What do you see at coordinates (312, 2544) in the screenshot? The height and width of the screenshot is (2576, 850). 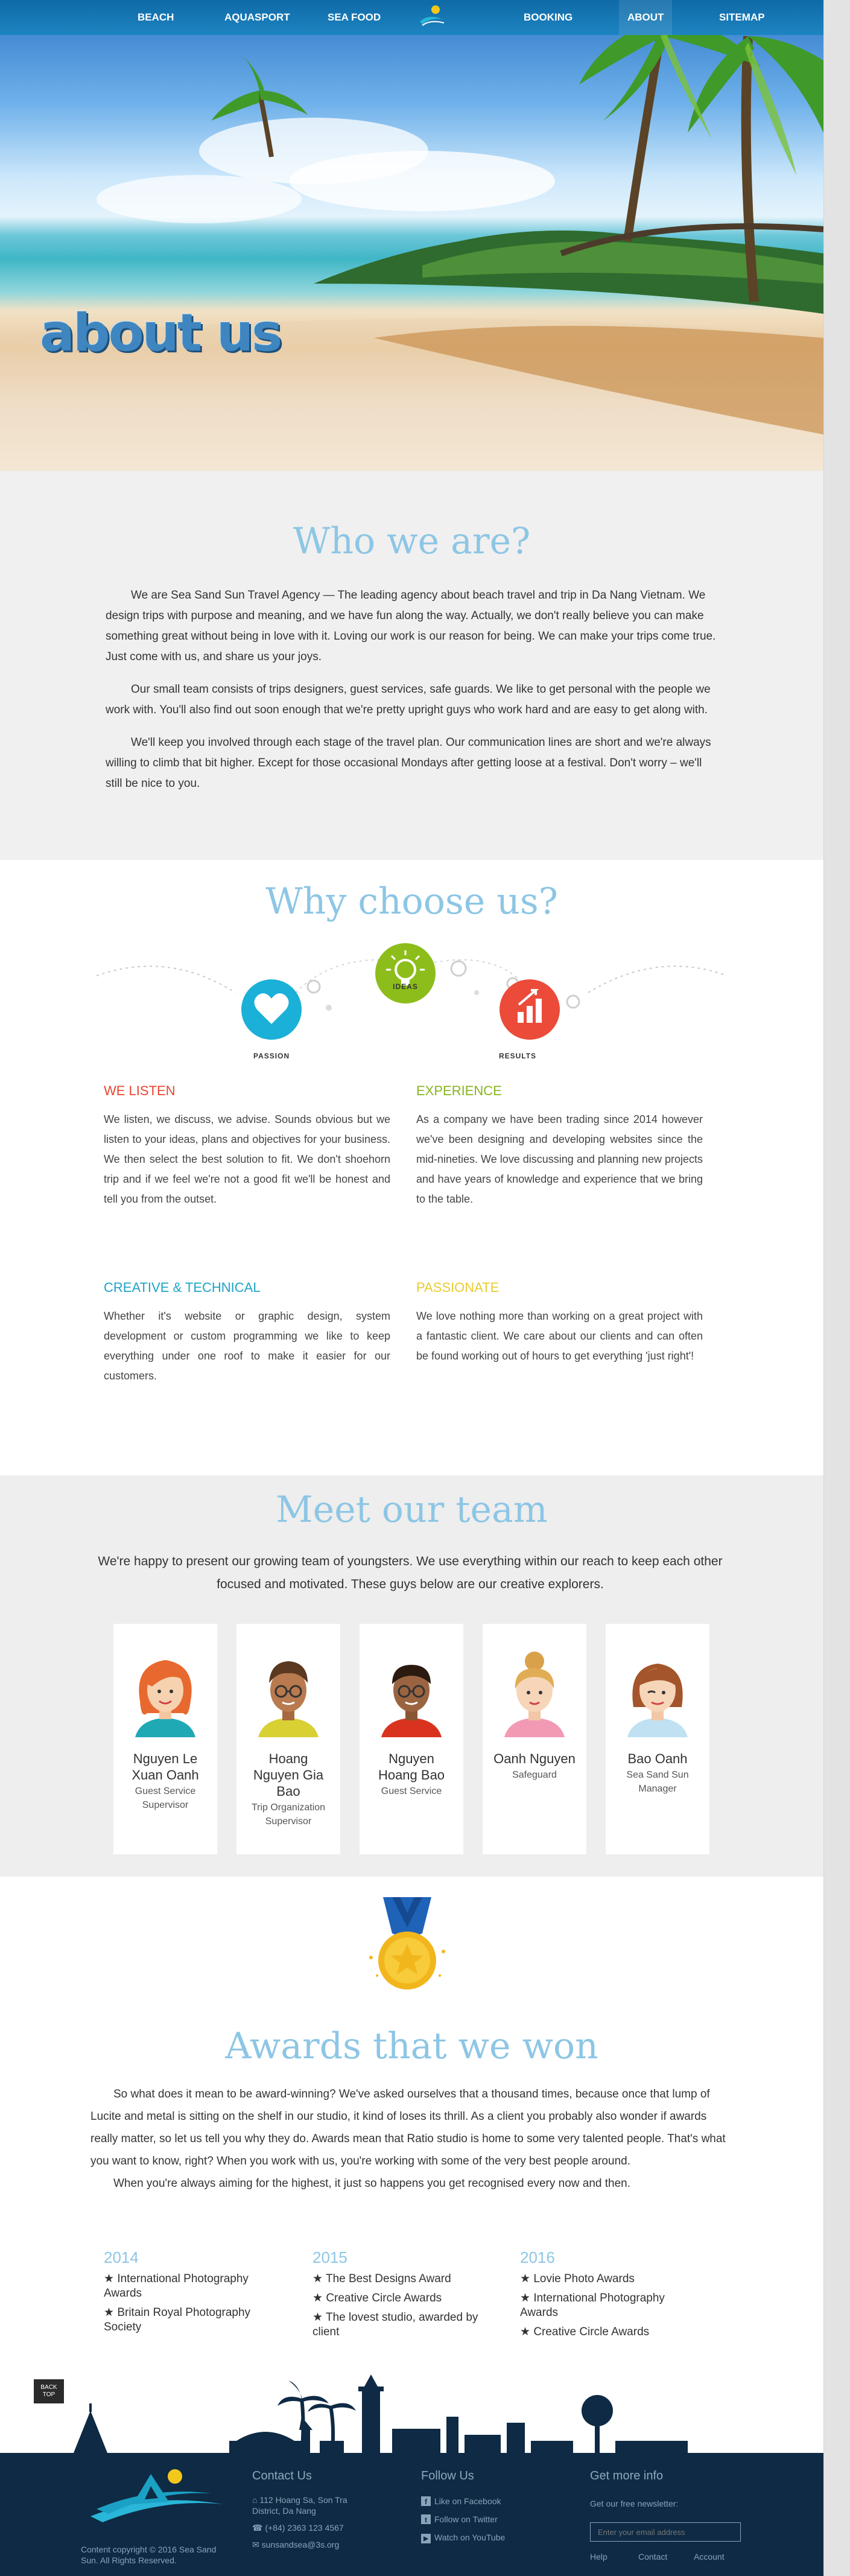 I see `contact-email: ✉ sunsandsea@3s.org` at bounding box center [312, 2544].